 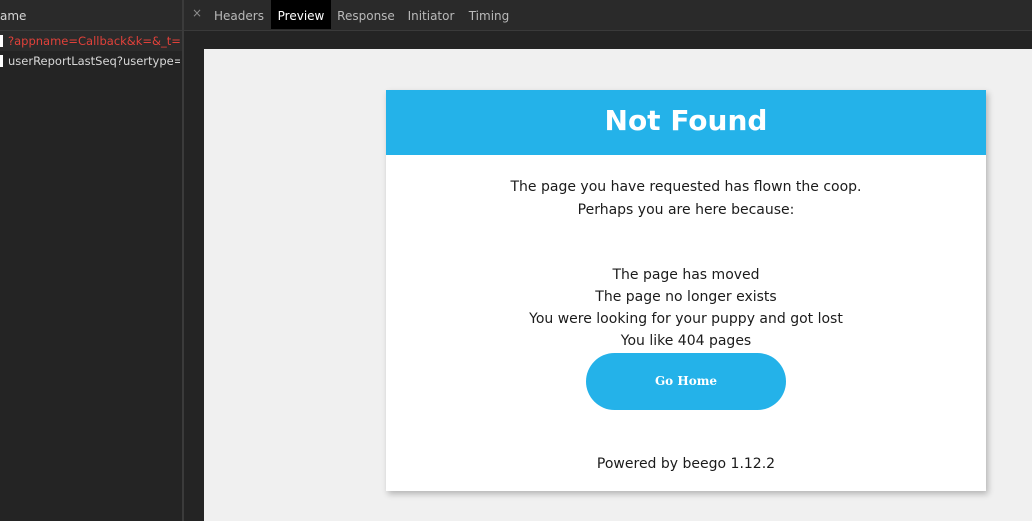 What do you see at coordinates (686, 297) in the screenshot?
I see `reason-item: The page no longer exists` at bounding box center [686, 297].